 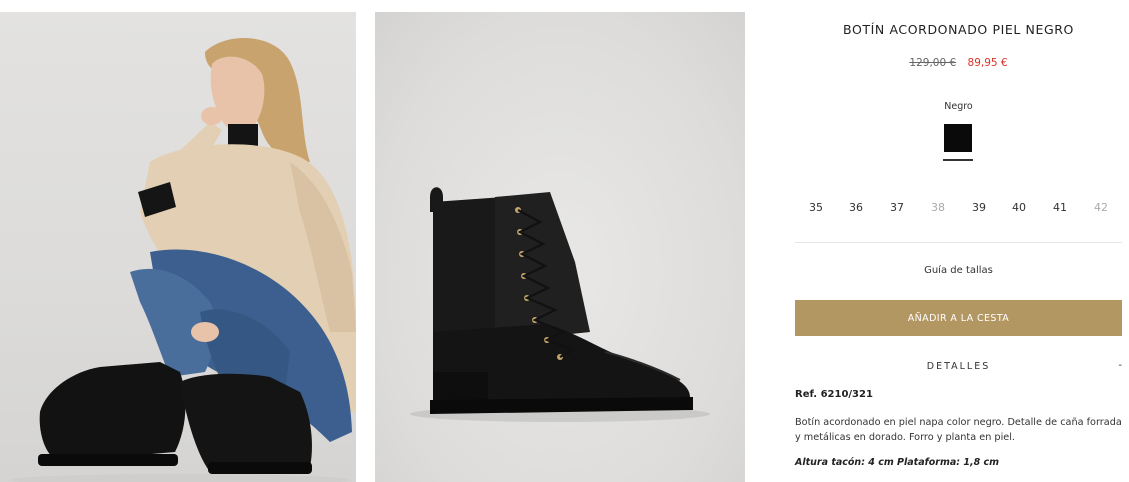 I want to click on sale-price: 89,95 €, so click(x=987, y=63).